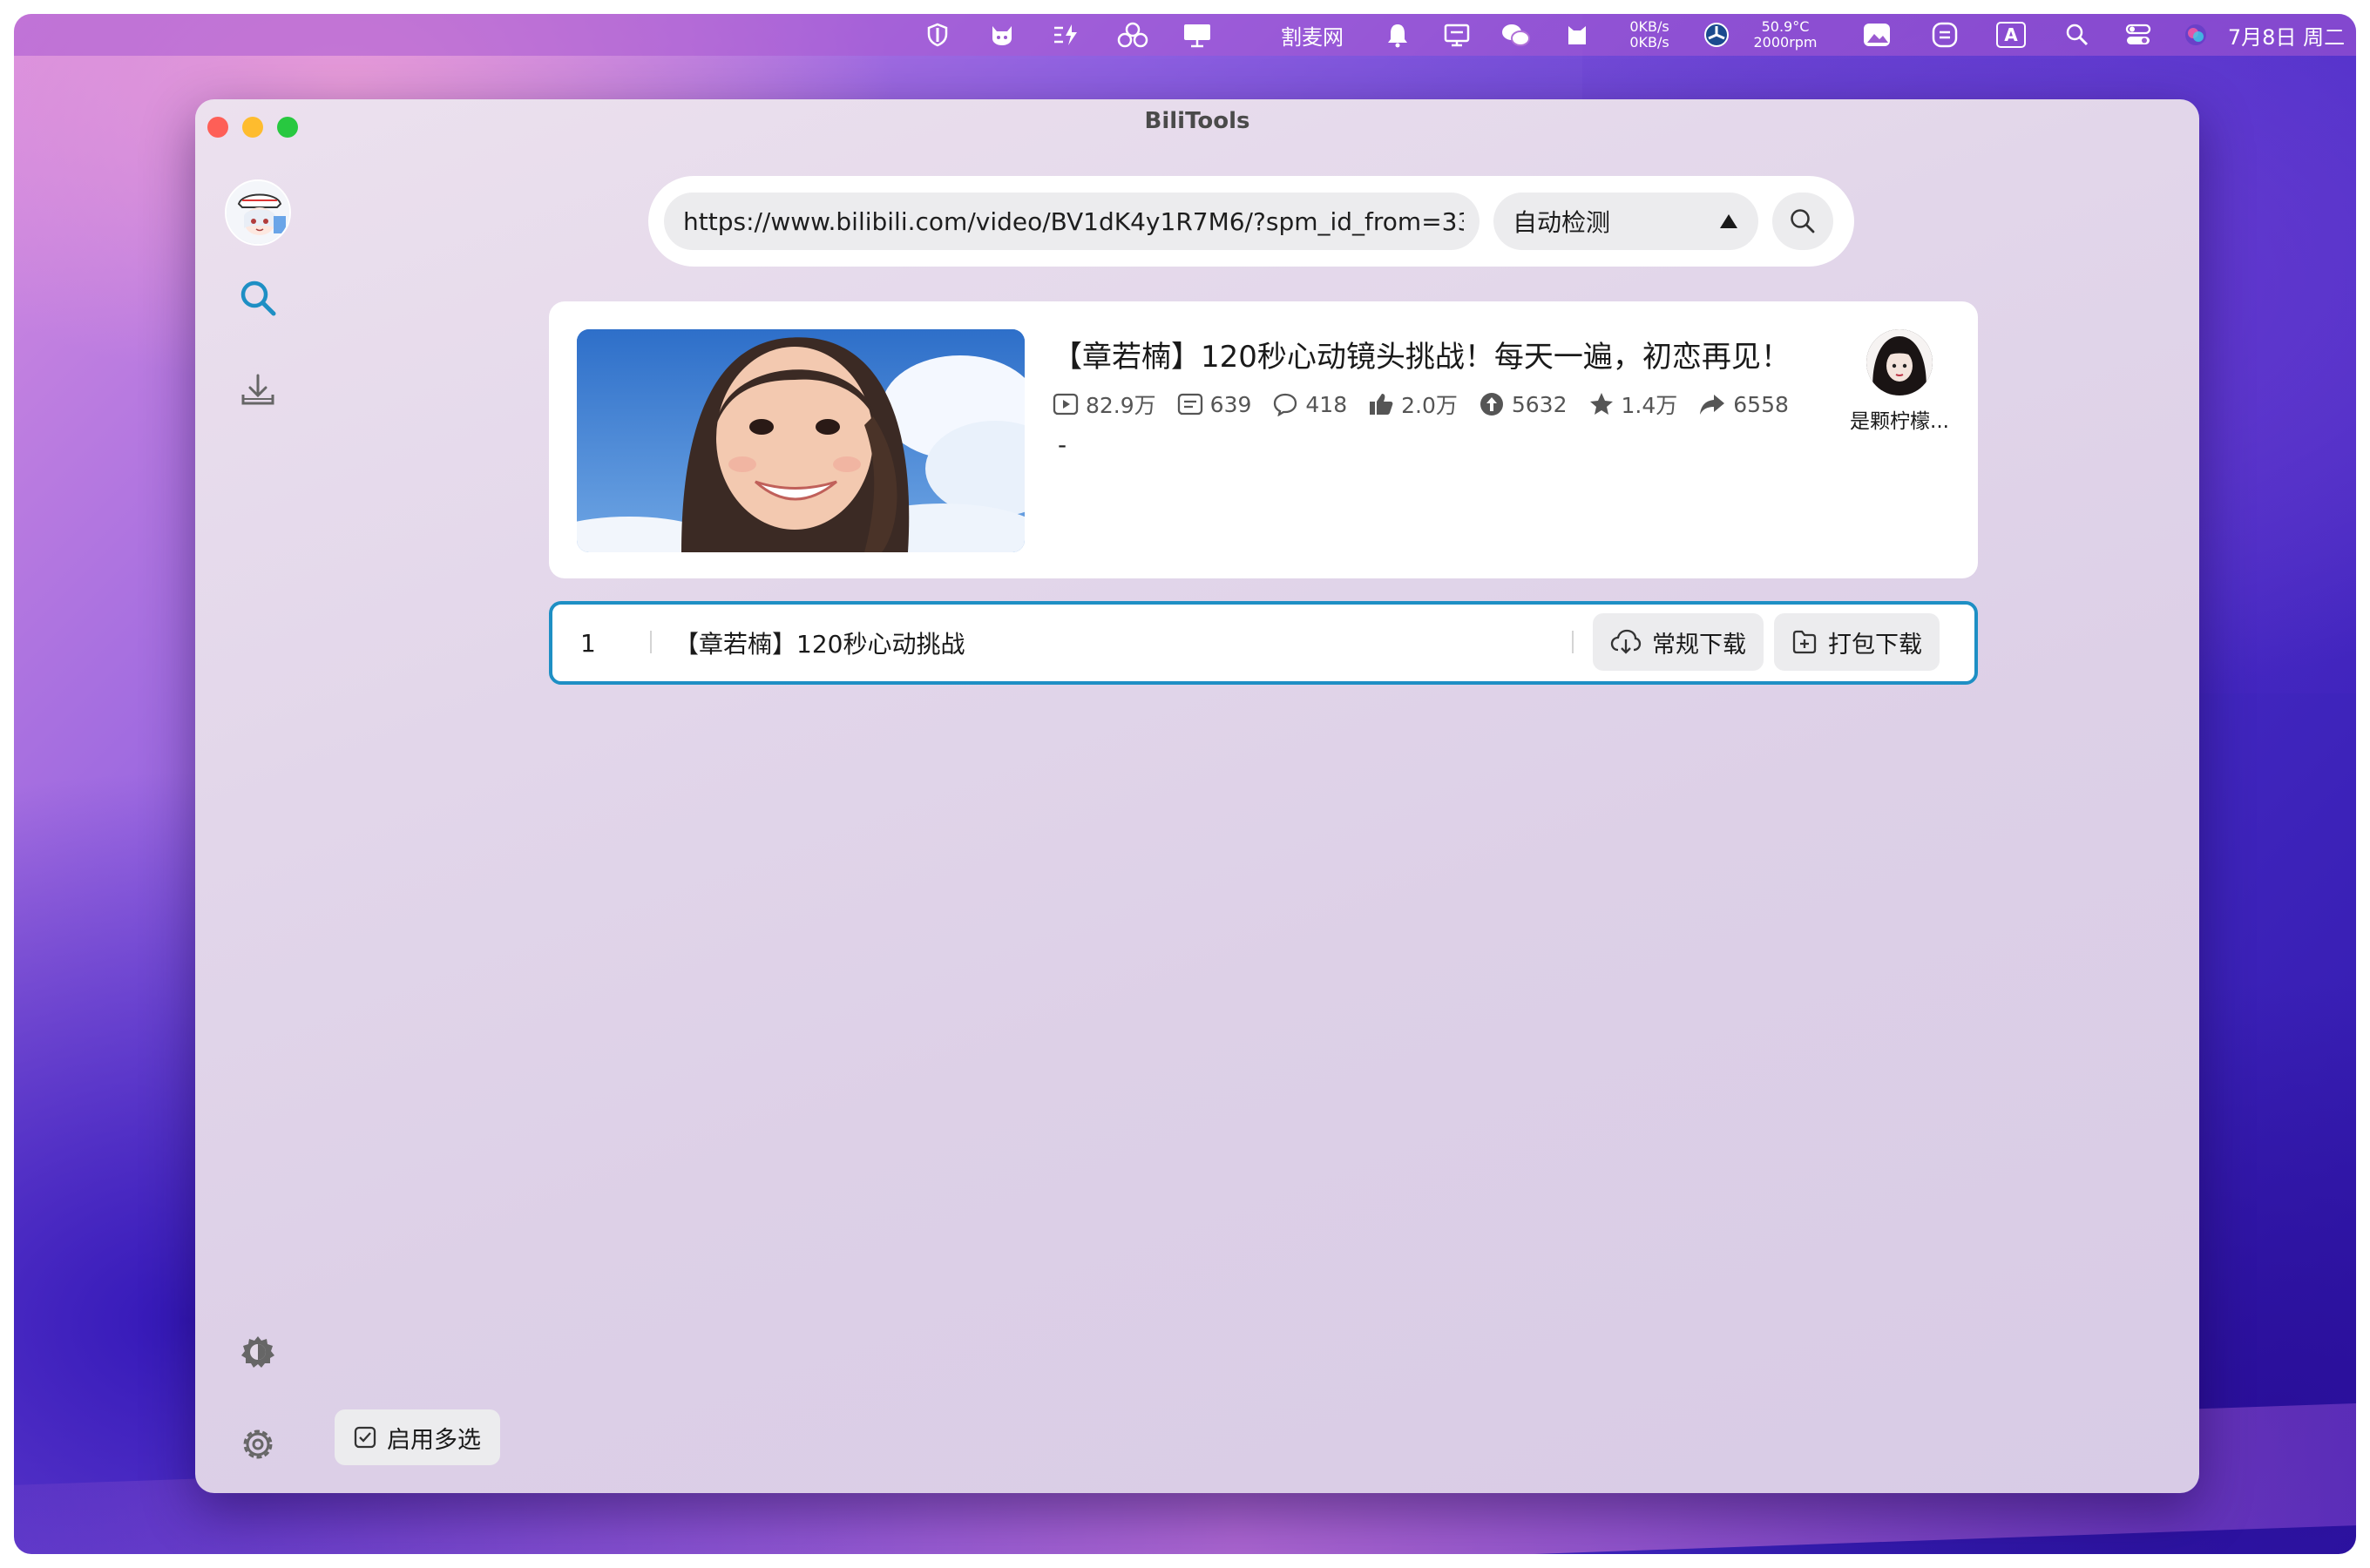 This screenshot has width=2370, height=1568. Describe the element at coordinates (1625, 221) in the screenshot. I see `parse-mode-select: 自动检测` at that location.